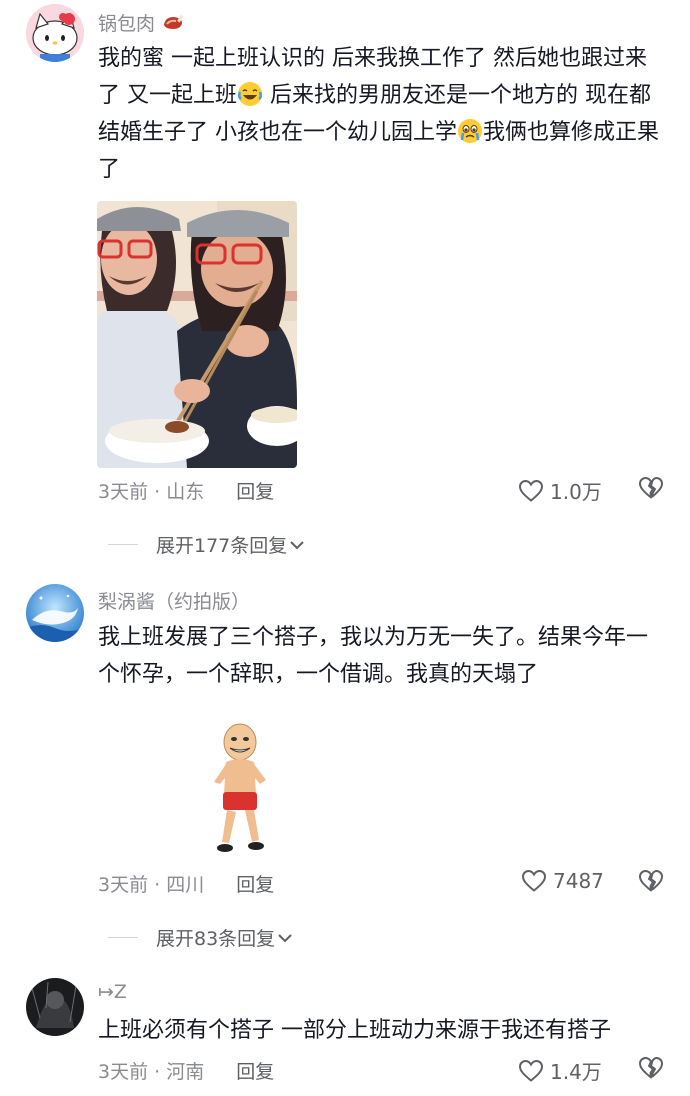  I want to click on comment-photo, so click(197, 334).